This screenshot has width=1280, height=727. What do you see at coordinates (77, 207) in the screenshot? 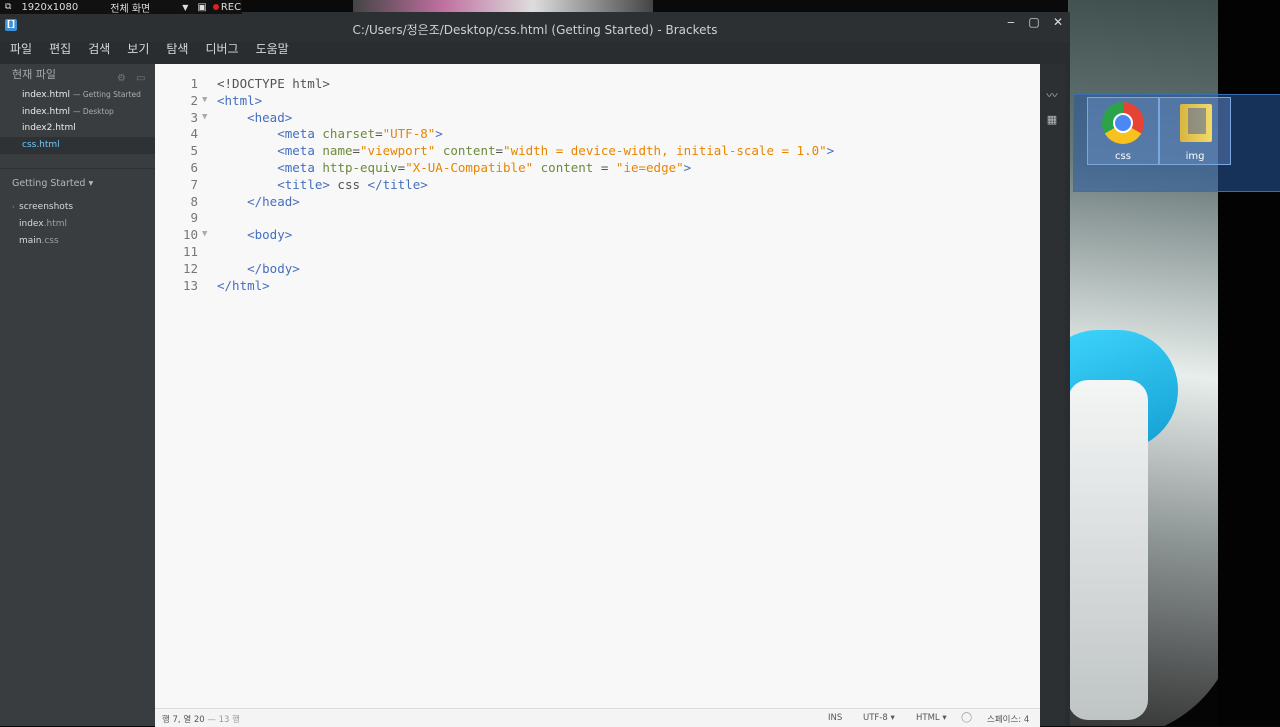
I see `tree-folder: › screenshots` at bounding box center [77, 207].